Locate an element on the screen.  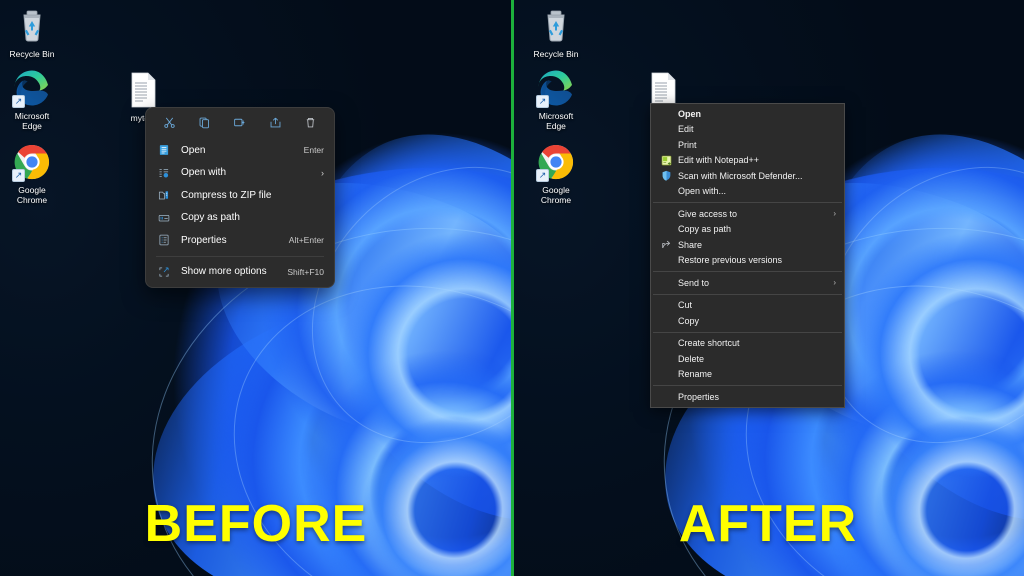
menu-item-accelerator: Shift+F10 is located at coordinates (305, 271).